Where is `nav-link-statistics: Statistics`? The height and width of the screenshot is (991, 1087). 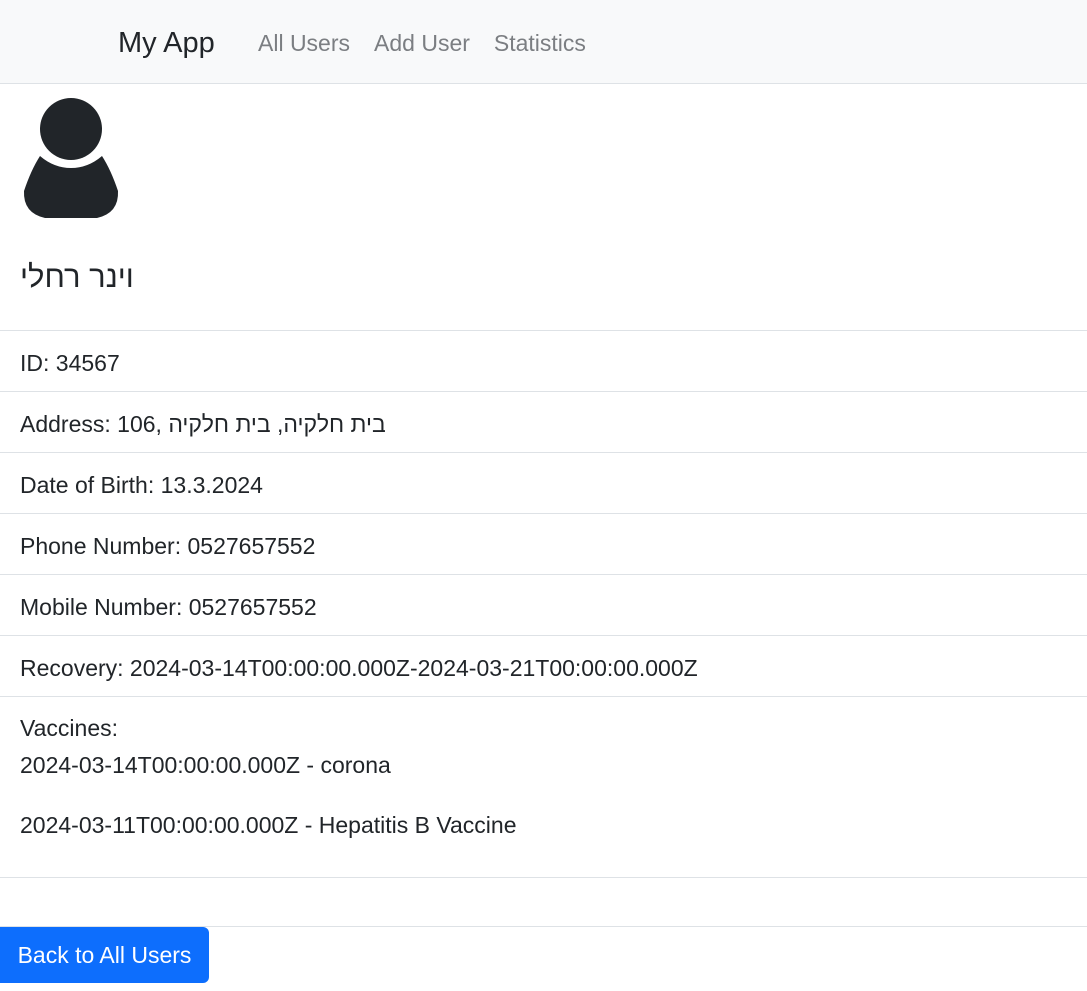
nav-link-statistics: Statistics is located at coordinates (540, 43).